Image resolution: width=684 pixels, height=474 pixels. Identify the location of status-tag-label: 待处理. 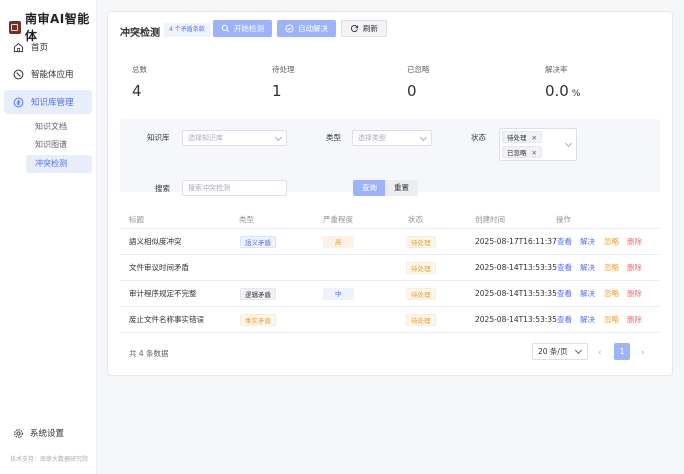
(517, 138).